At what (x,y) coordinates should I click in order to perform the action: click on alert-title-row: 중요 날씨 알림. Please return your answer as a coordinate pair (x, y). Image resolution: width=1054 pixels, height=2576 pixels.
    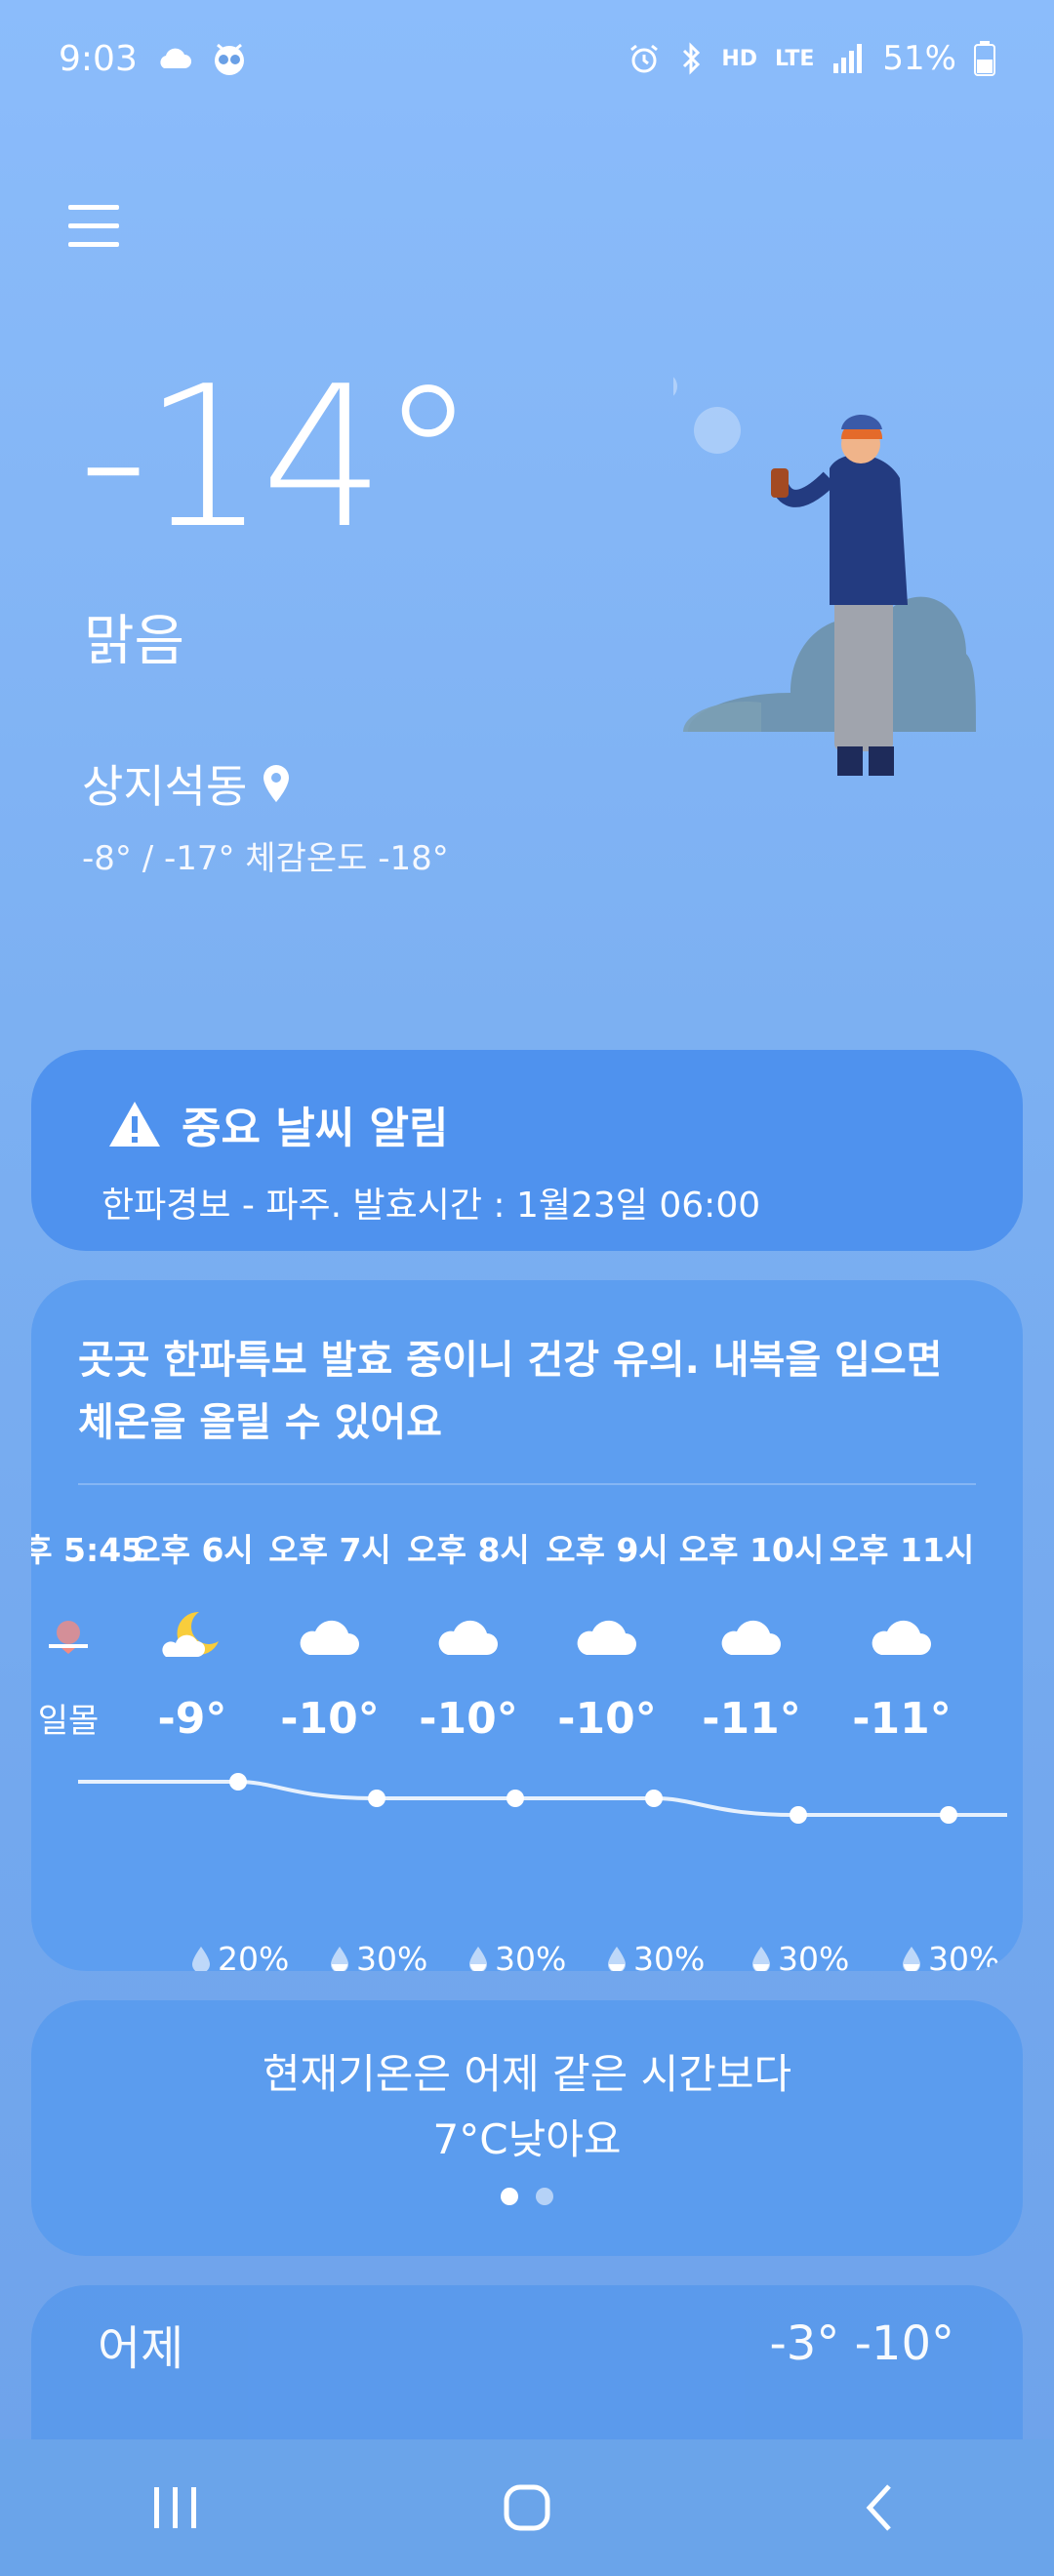
    Looking at the image, I should click on (565, 1124).